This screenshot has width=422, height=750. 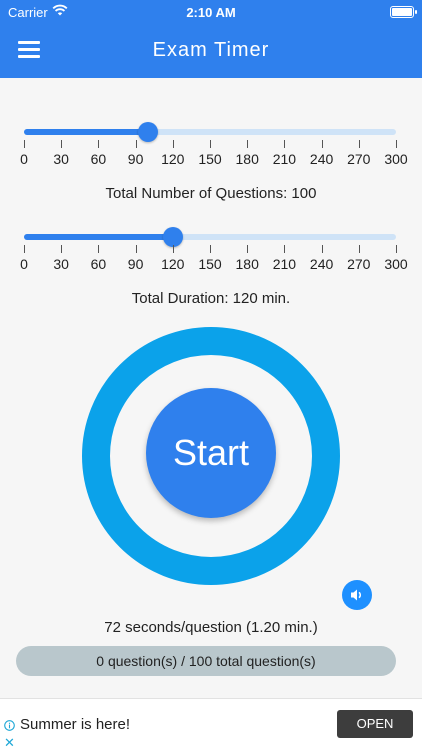 What do you see at coordinates (206, 661) in the screenshot?
I see `progress-bar: 0 question(s) / 100 total question(s)` at bounding box center [206, 661].